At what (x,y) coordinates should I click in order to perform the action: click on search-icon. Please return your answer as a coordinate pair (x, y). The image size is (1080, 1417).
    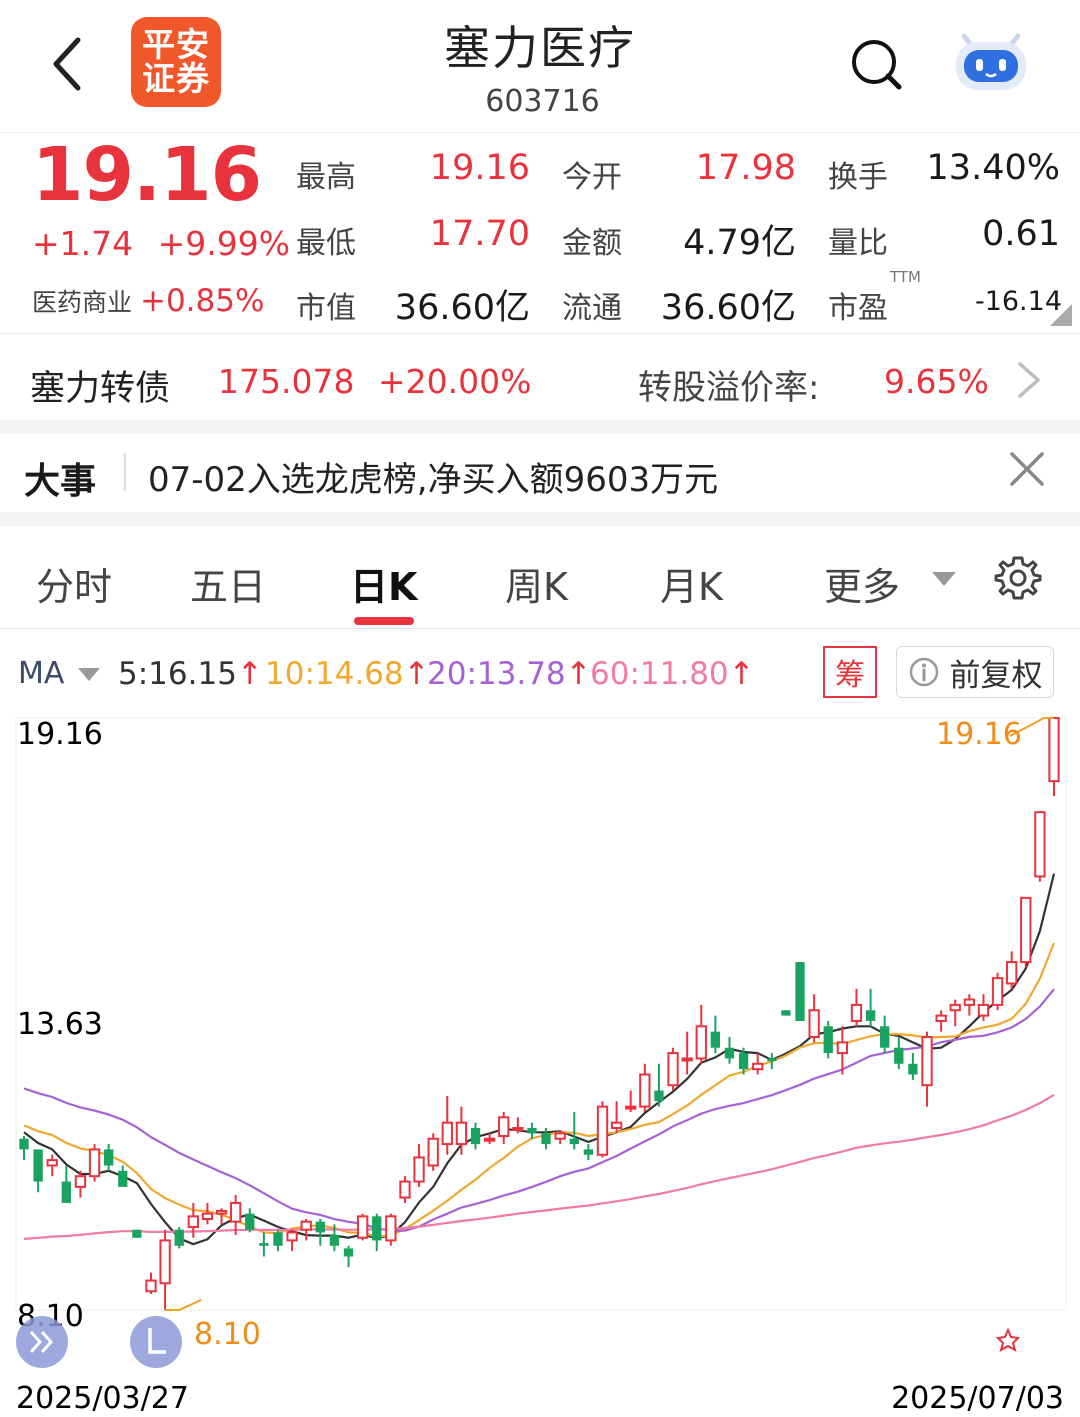
    Looking at the image, I should click on (877, 65).